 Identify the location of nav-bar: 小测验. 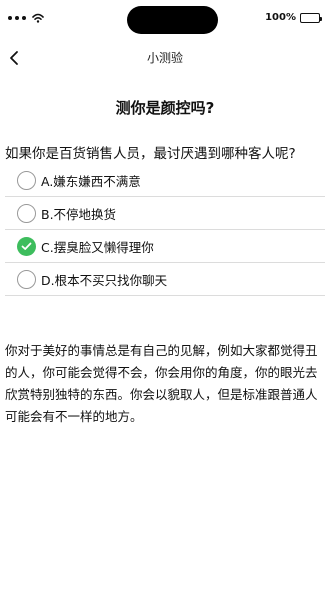
(165, 58).